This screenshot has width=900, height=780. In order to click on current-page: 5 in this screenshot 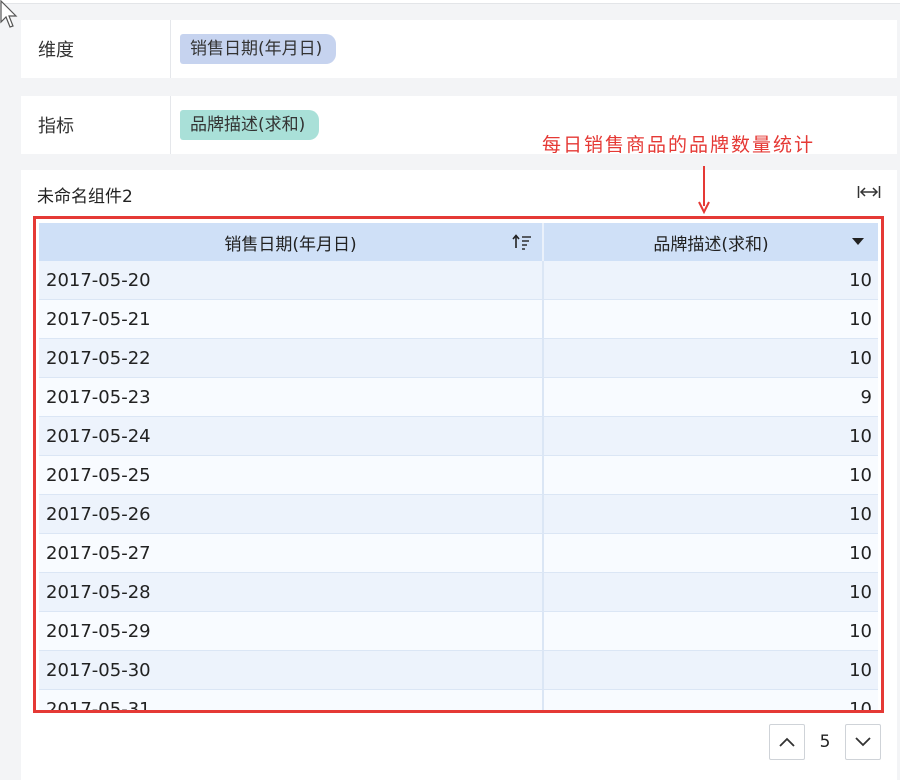, I will do `click(825, 742)`.